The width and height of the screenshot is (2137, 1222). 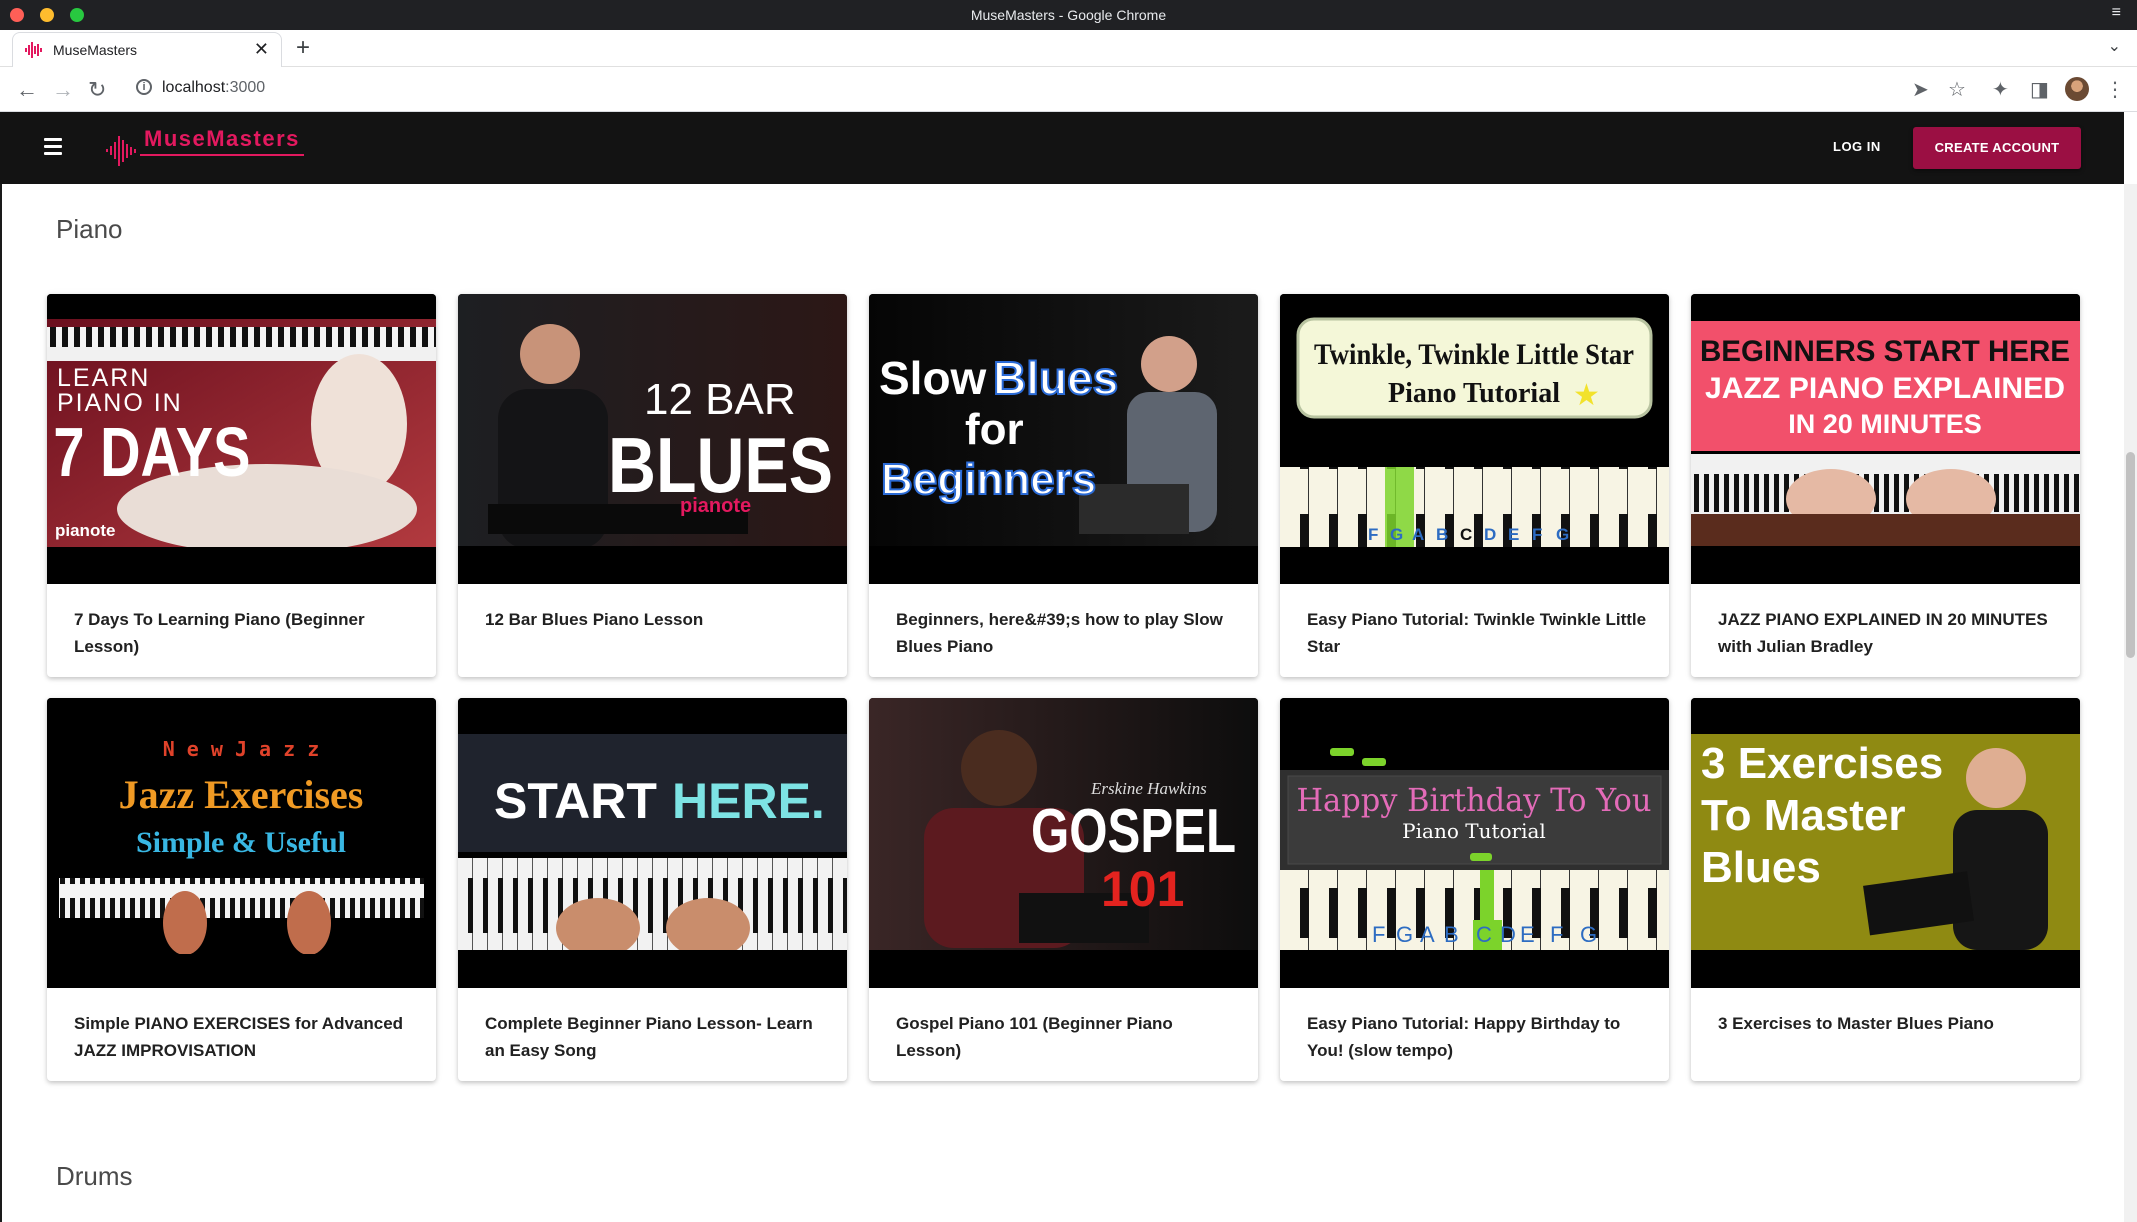 I want to click on site-info-icon: i, so click(x=144, y=87).